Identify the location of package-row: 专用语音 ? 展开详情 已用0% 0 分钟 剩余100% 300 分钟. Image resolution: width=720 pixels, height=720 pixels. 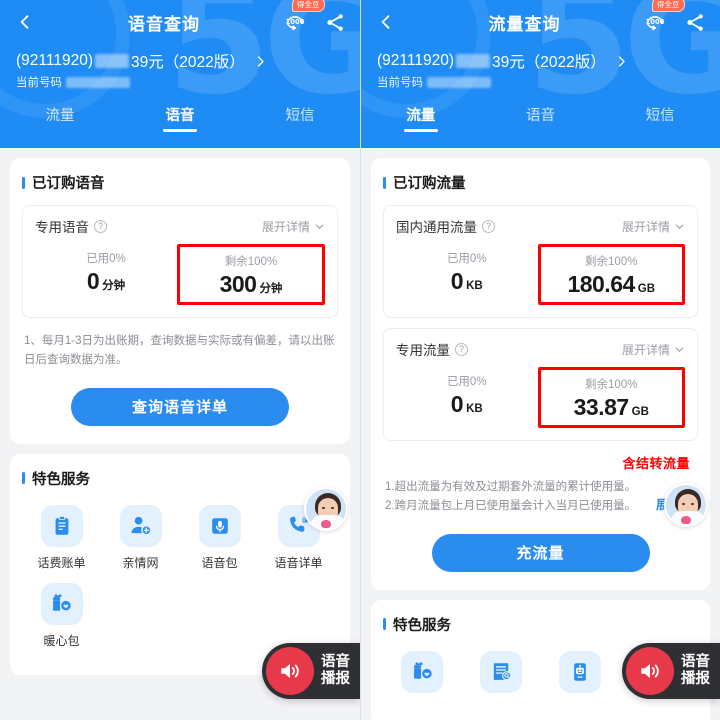
(180, 261).